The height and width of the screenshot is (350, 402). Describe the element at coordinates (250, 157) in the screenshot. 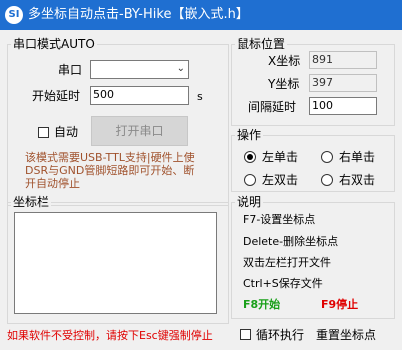

I see `left-click-radio` at that location.